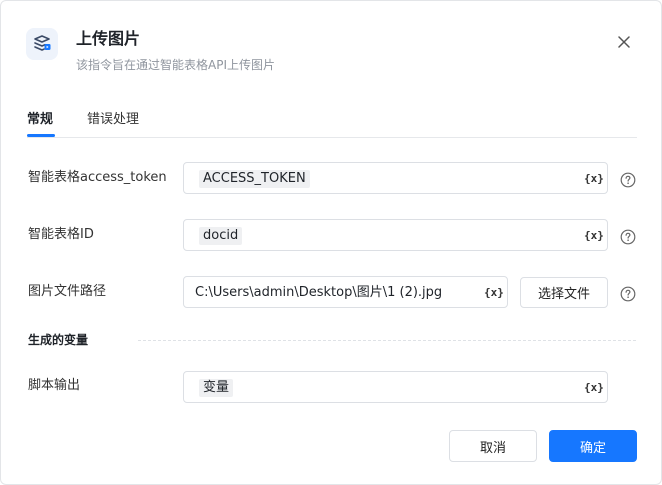 This screenshot has width=662, height=485. What do you see at coordinates (42, 44) in the screenshot?
I see `upload-image-icon` at bounding box center [42, 44].